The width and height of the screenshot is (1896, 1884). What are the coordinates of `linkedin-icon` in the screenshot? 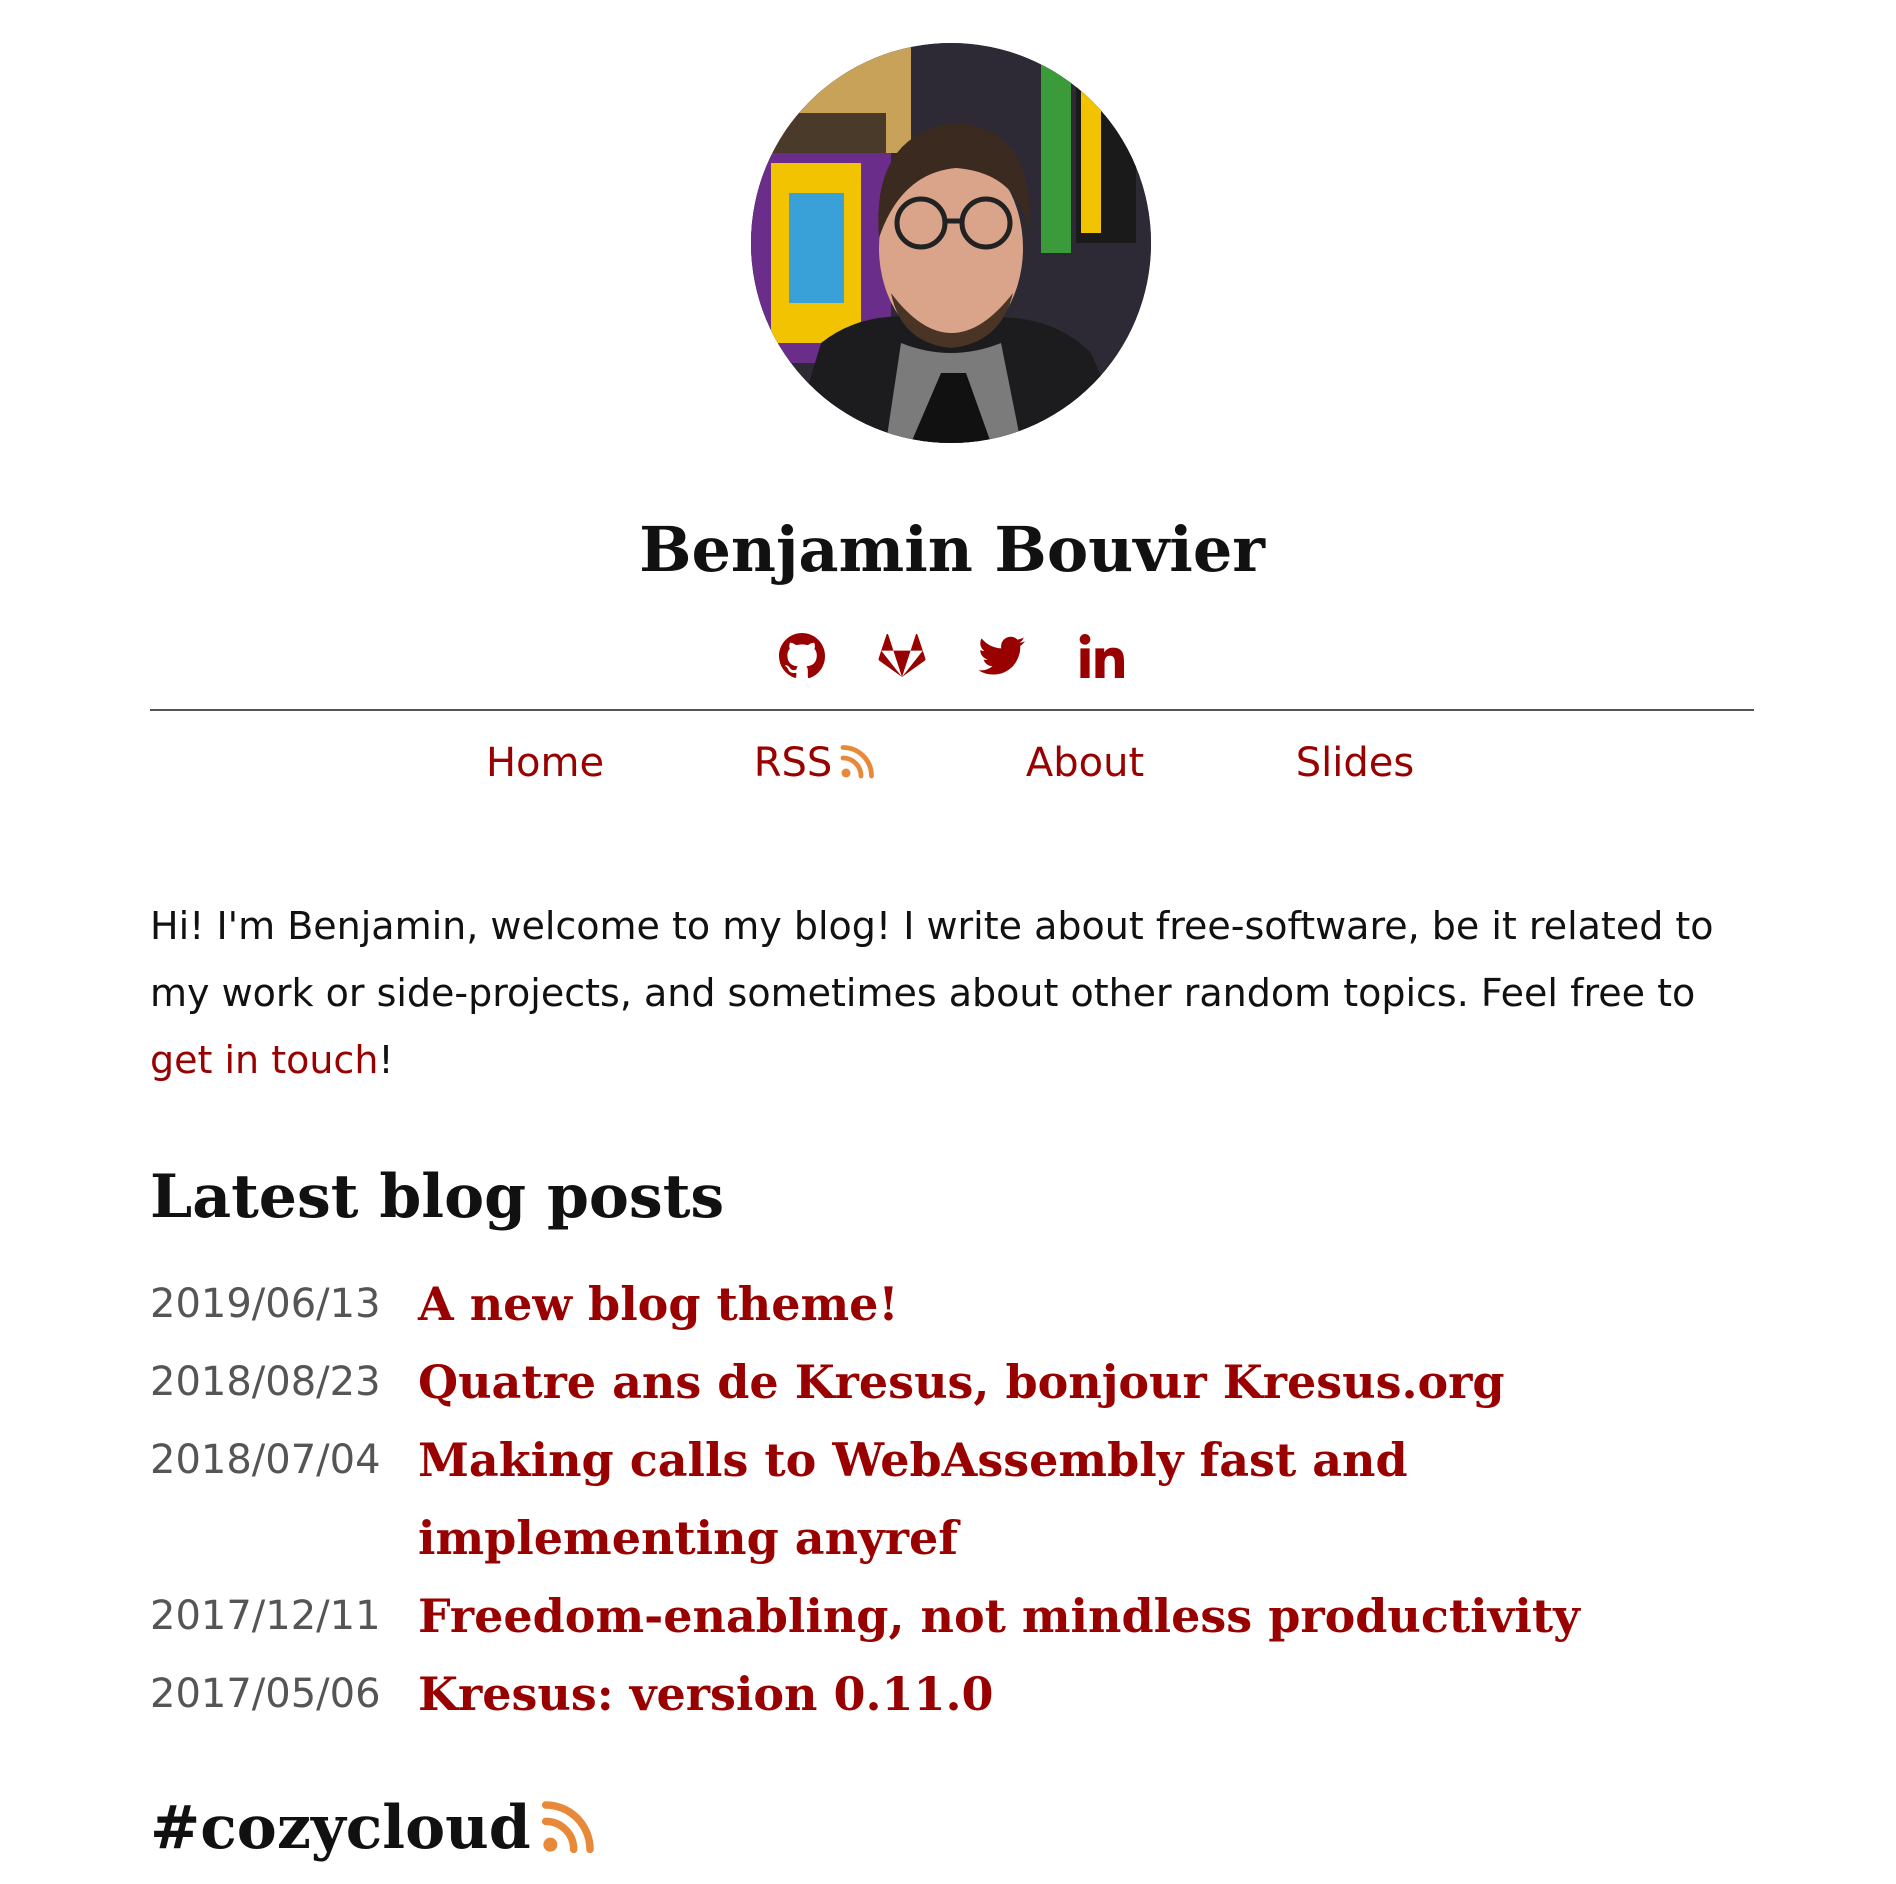 It's located at (1102, 656).